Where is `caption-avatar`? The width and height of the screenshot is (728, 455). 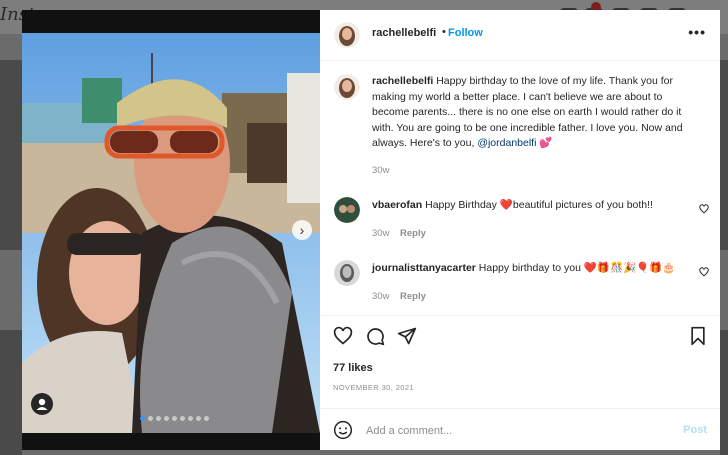 caption-avatar is located at coordinates (347, 87).